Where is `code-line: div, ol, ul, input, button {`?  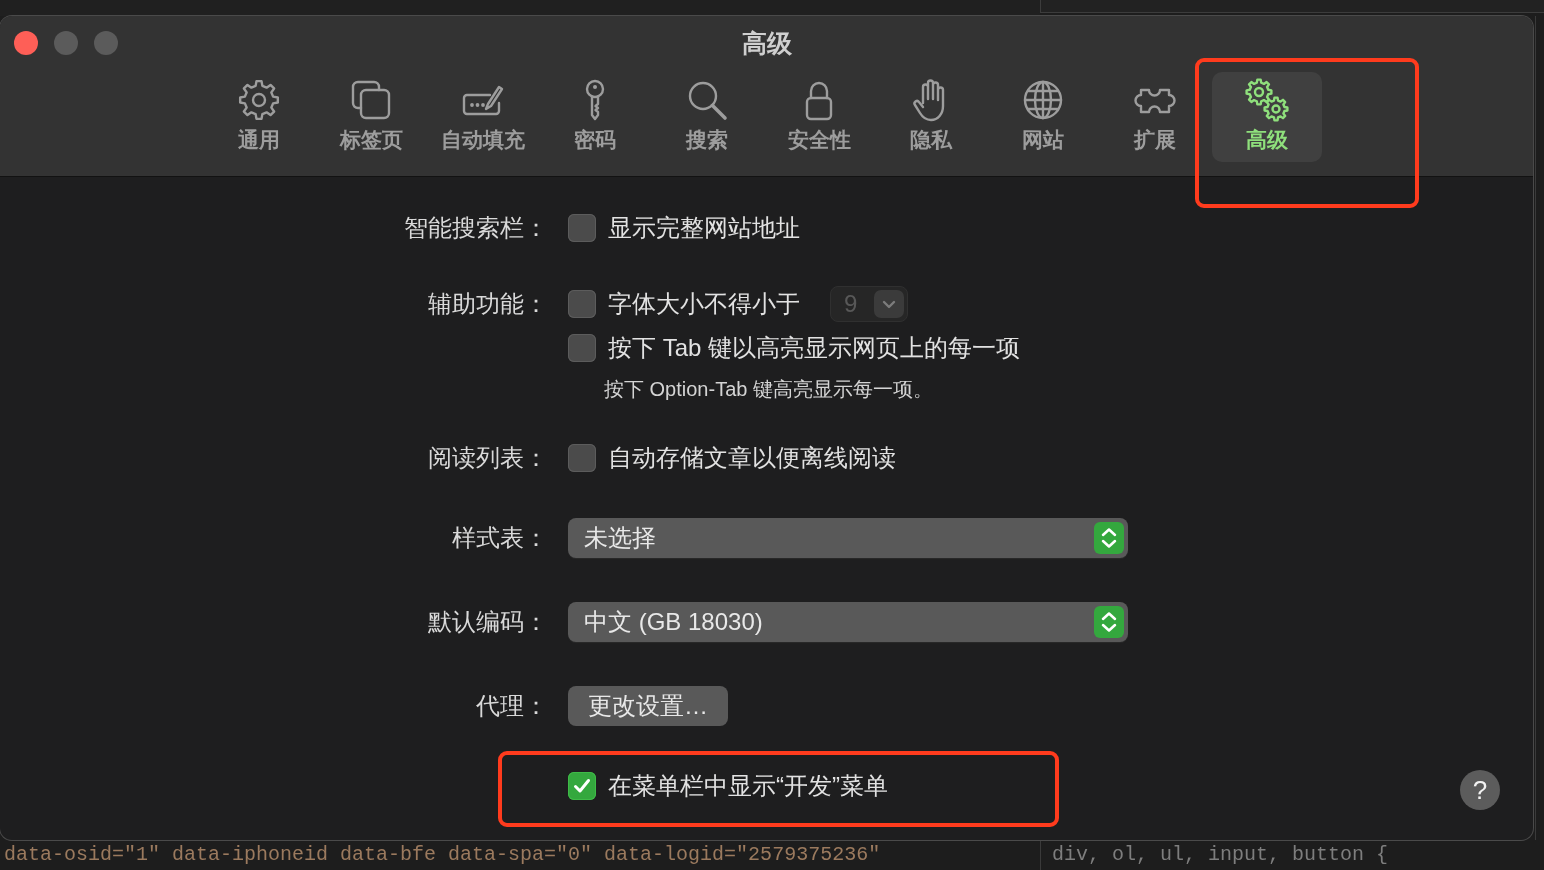
code-line: div, ol, ul, input, button { is located at coordinates (1220, 854).